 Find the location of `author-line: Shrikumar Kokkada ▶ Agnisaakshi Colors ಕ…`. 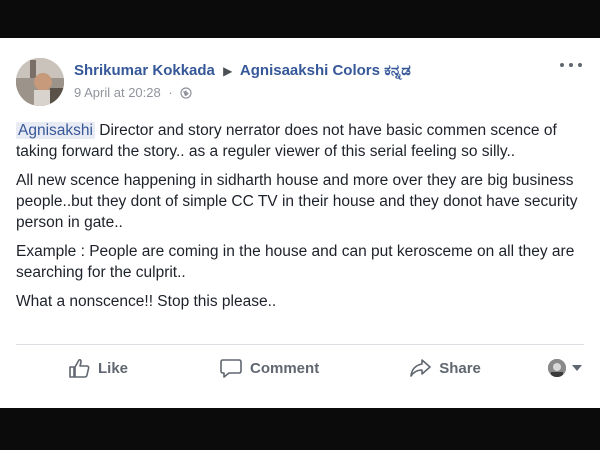

author-line: Shrikumar Kokkada ▶ Agnisaakshi Colors ಕ… is located at coordinates (242, 70).